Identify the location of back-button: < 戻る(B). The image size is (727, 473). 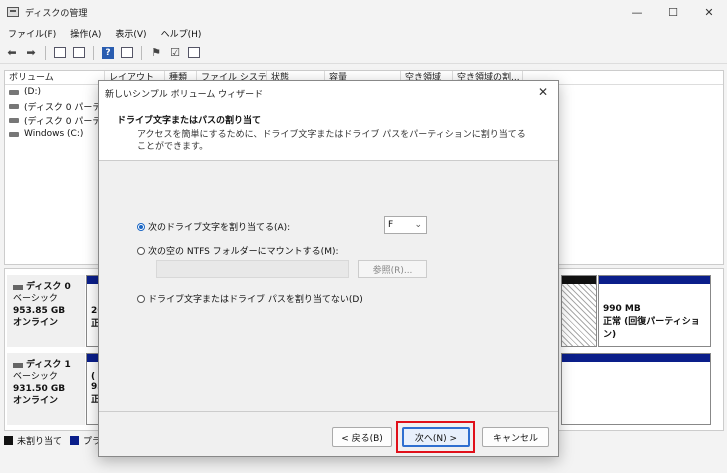
(362, 437).